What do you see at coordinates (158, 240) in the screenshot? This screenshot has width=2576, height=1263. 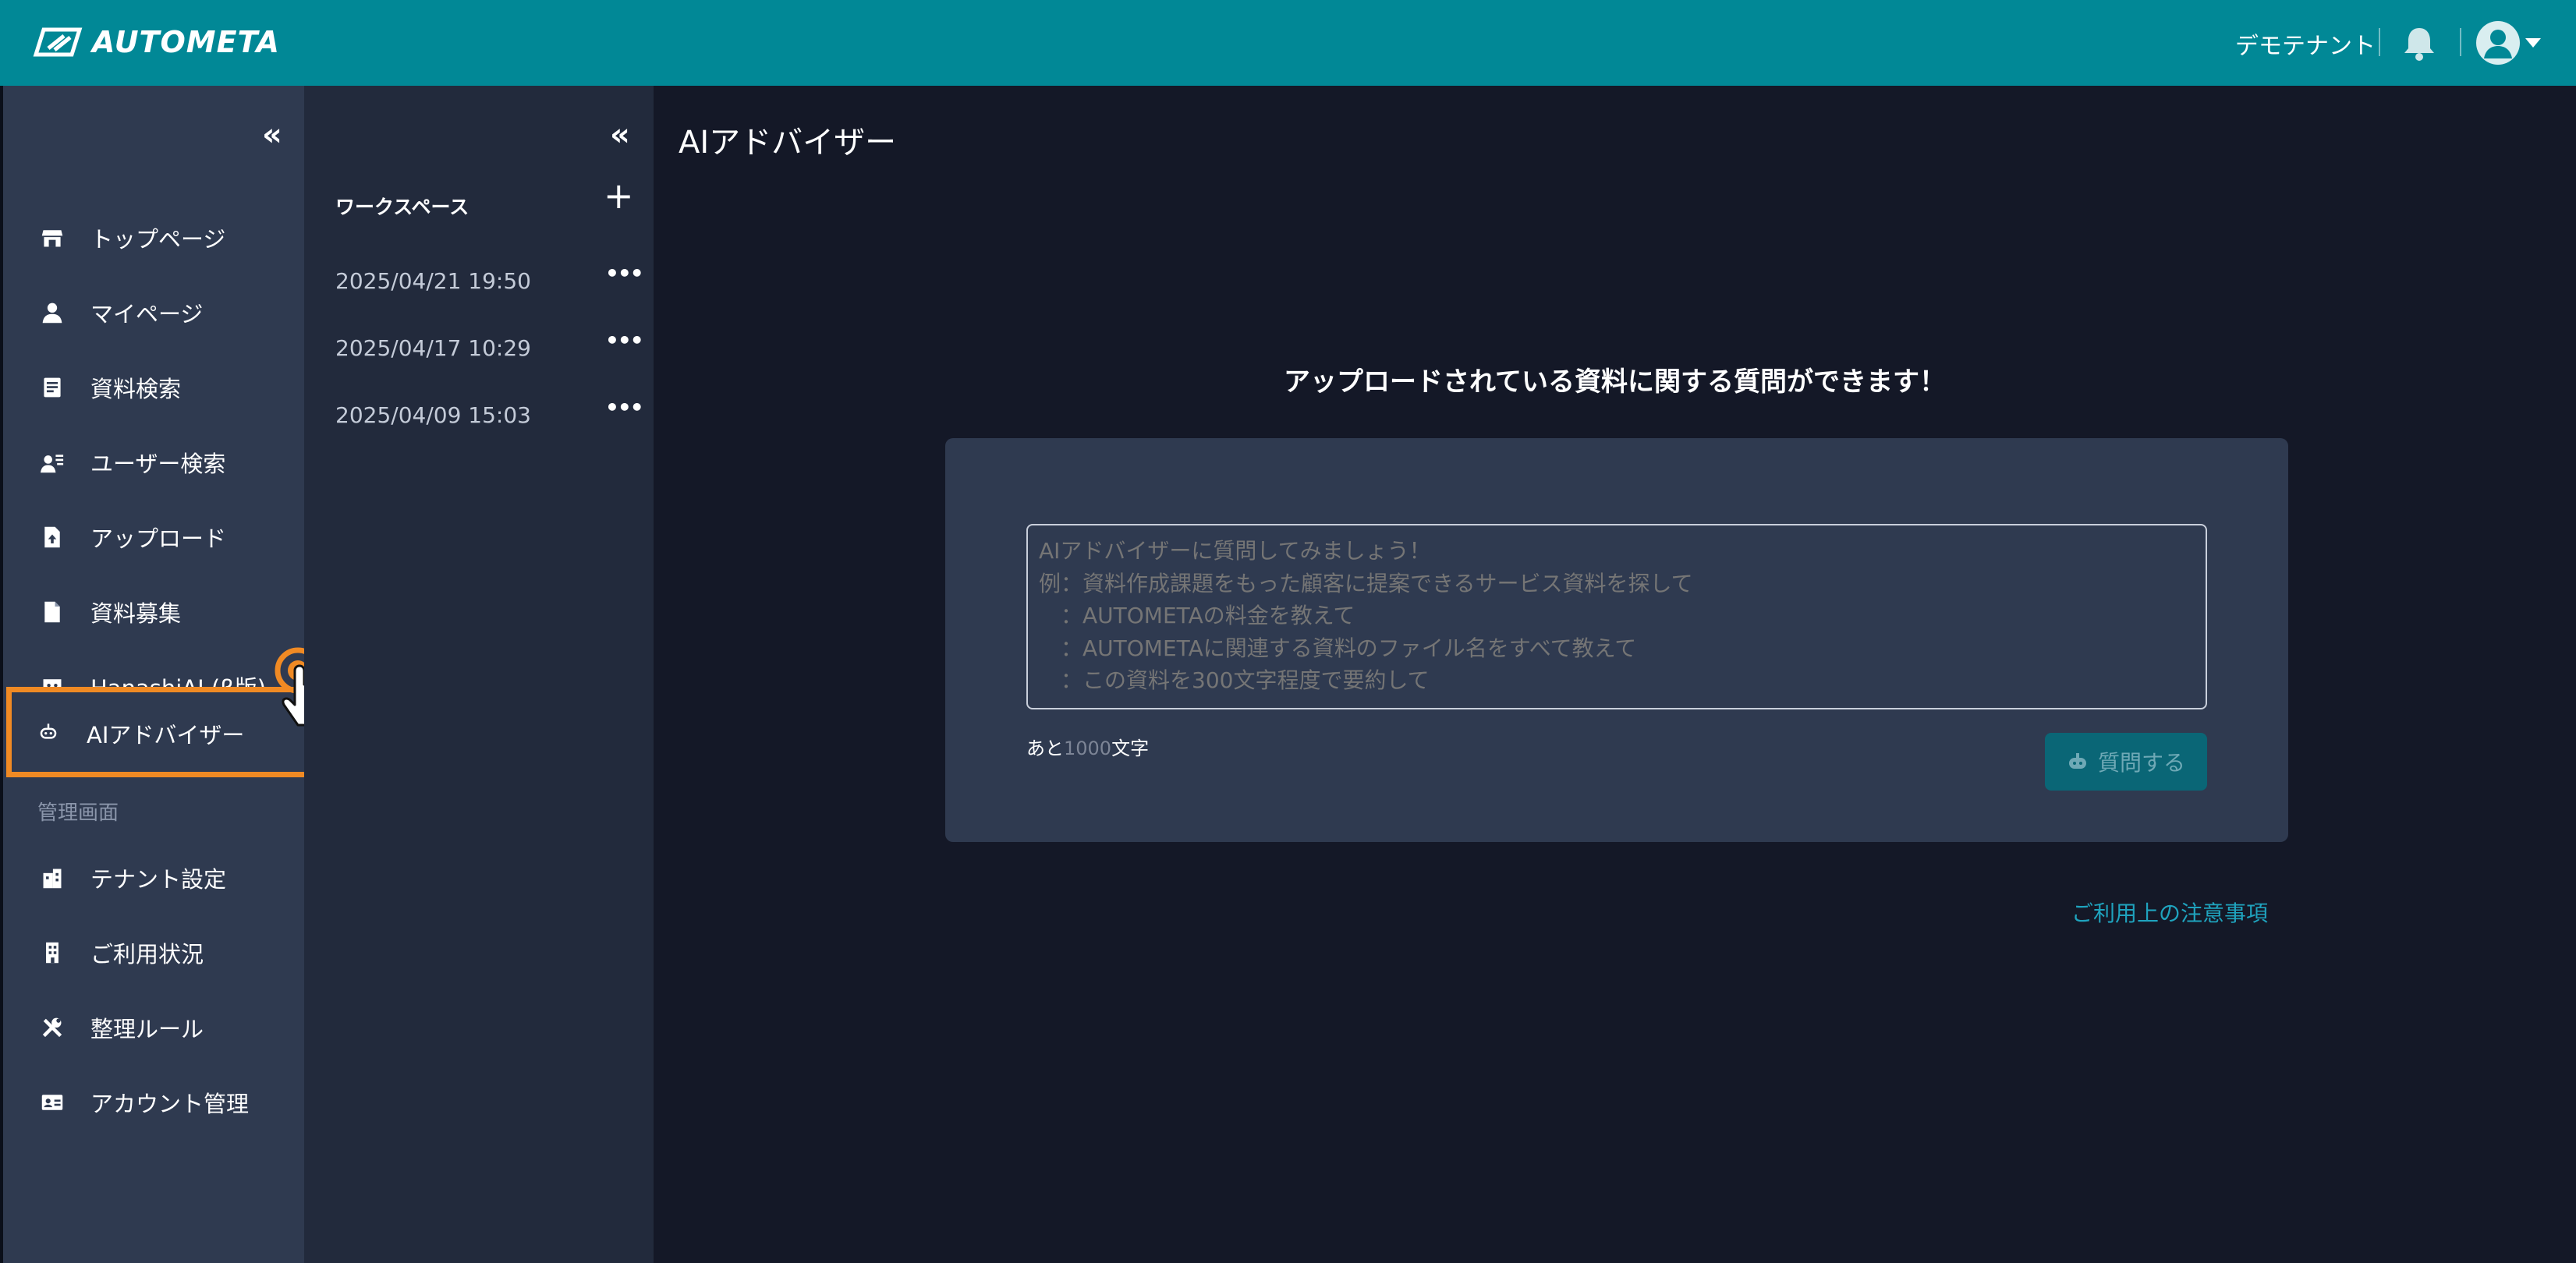 I see `sidebar-item-label: トップページ` at bounding box center [158, 240].